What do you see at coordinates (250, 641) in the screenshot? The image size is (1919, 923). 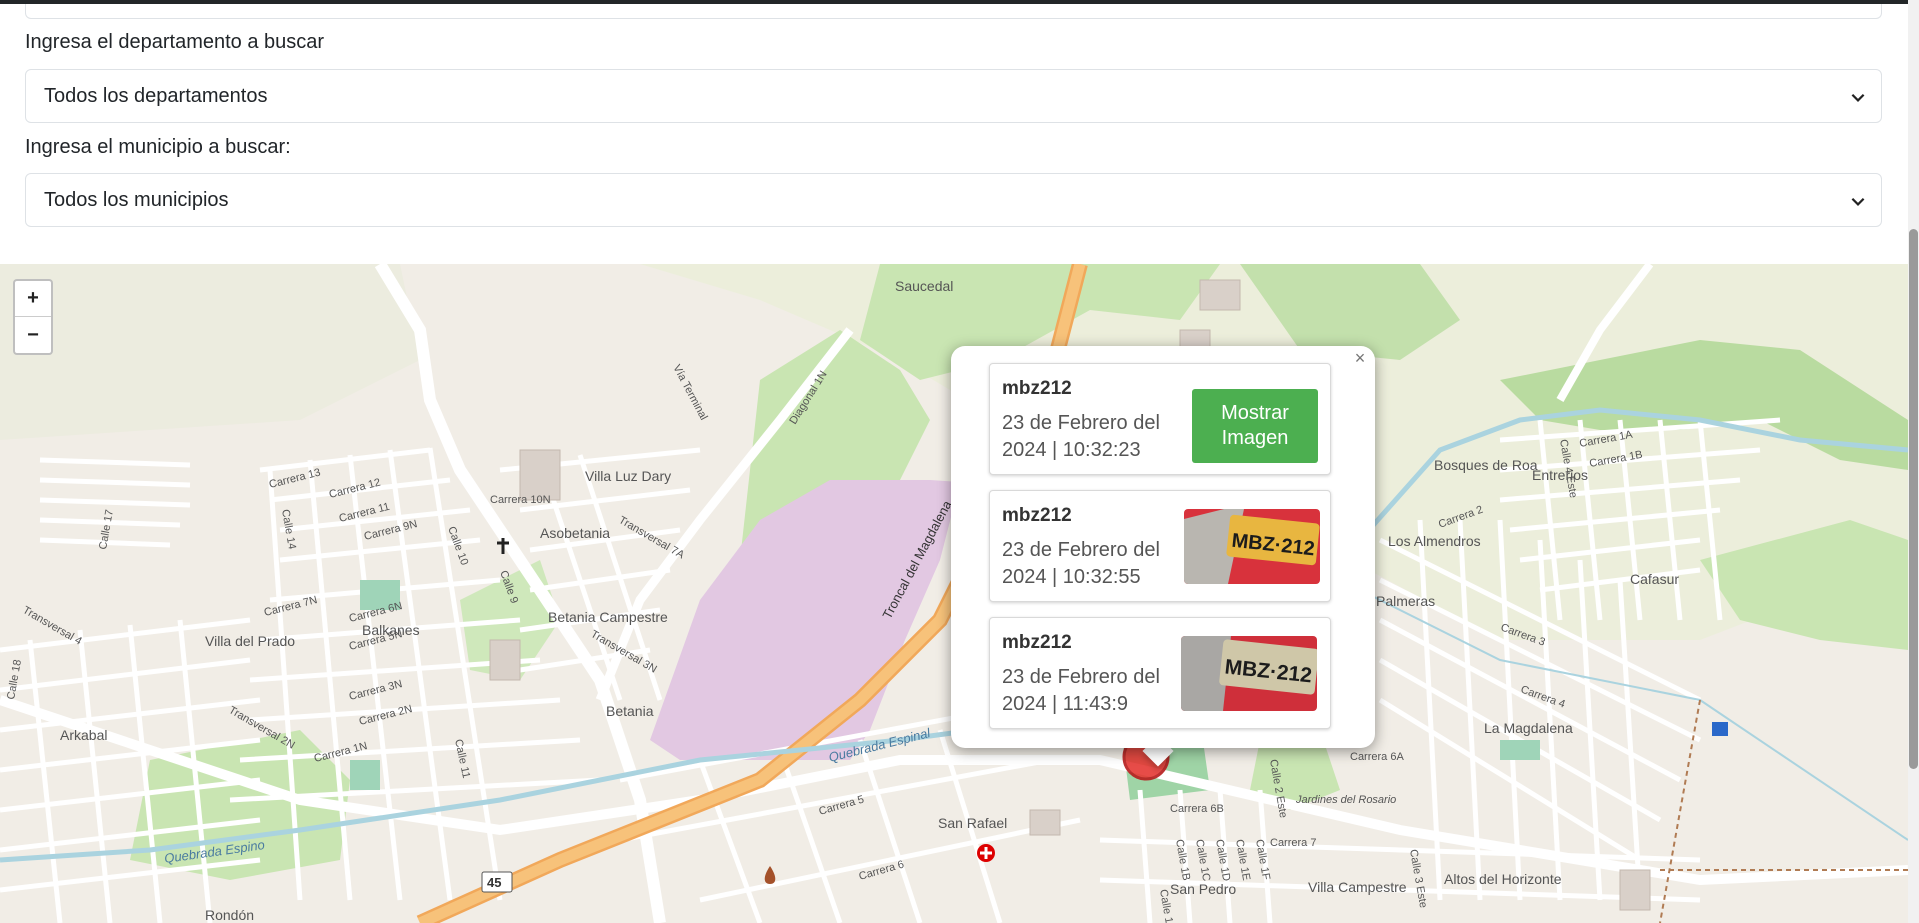 I see `map-label-villa-del-prado: Villa del Prado` at bounding box center [250, 641].